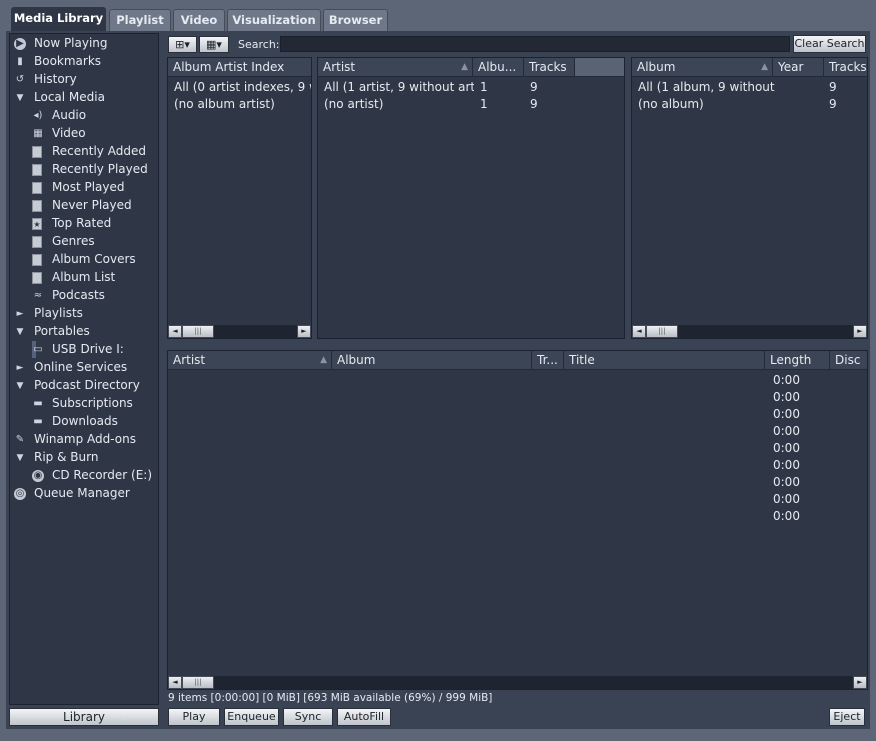 The width and height of the screenshot is (876, 741). I want to click on sidebar-item-label: Podcasts, so click(78, 295).